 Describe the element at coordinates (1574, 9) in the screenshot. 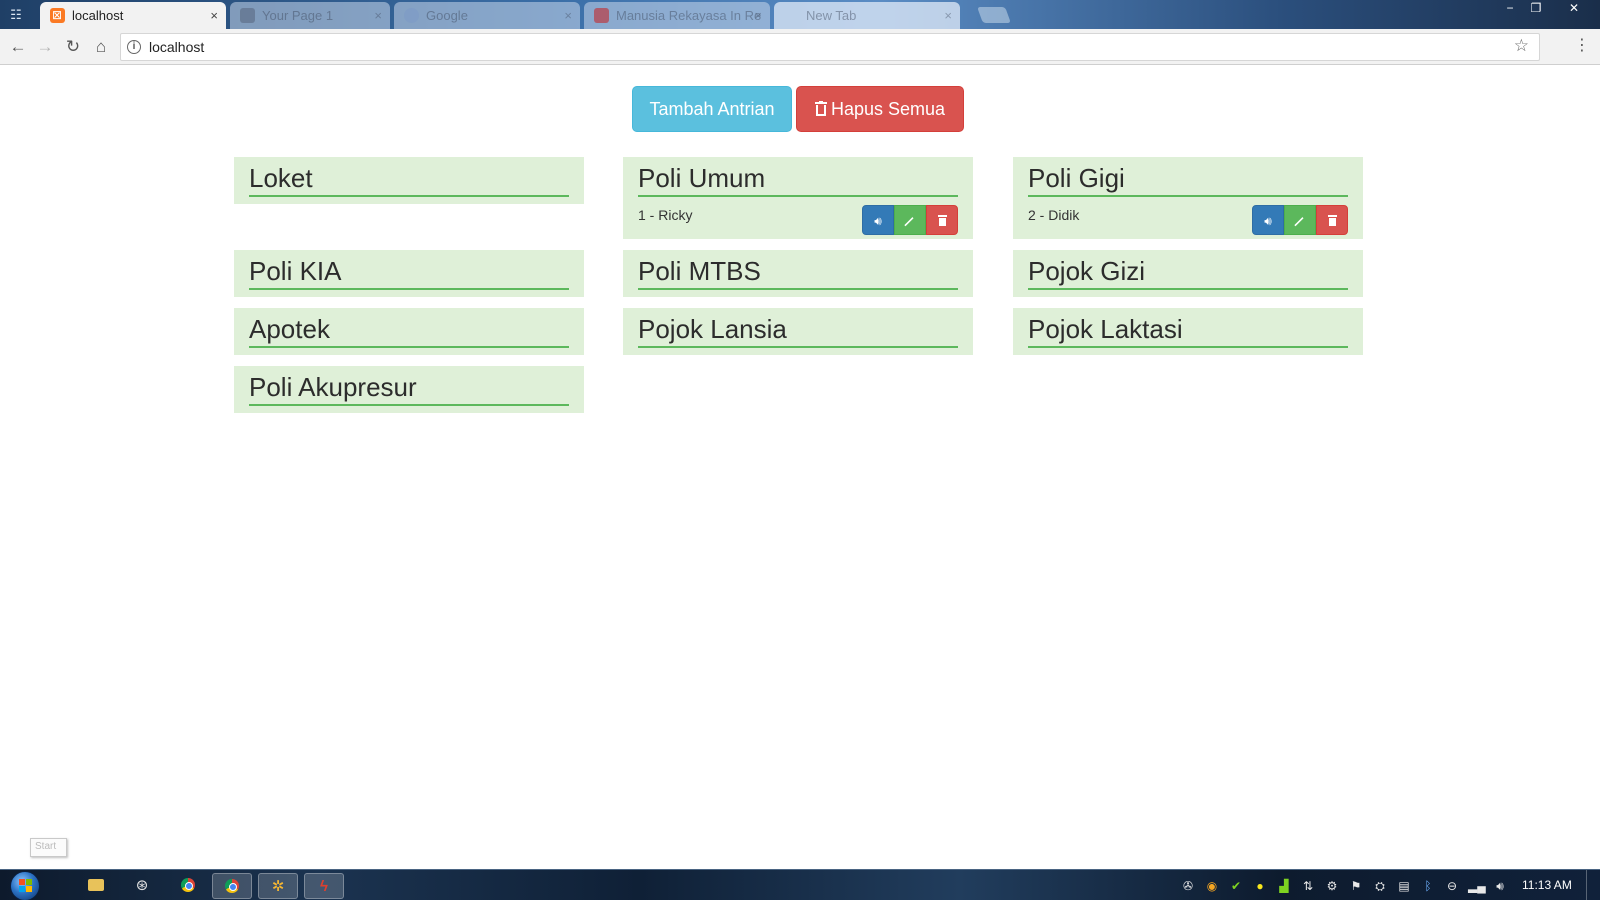

I see `close-window-icon: ✕` at that location.